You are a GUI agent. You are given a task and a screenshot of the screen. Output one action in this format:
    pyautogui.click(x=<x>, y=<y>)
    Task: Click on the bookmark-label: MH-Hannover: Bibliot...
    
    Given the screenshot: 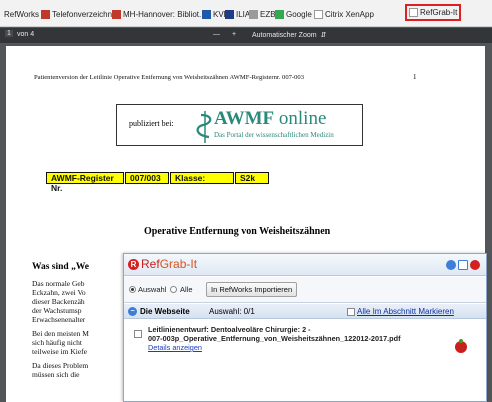 What is the action you would take?
    pyautogui.click(x=164, y=14)
    